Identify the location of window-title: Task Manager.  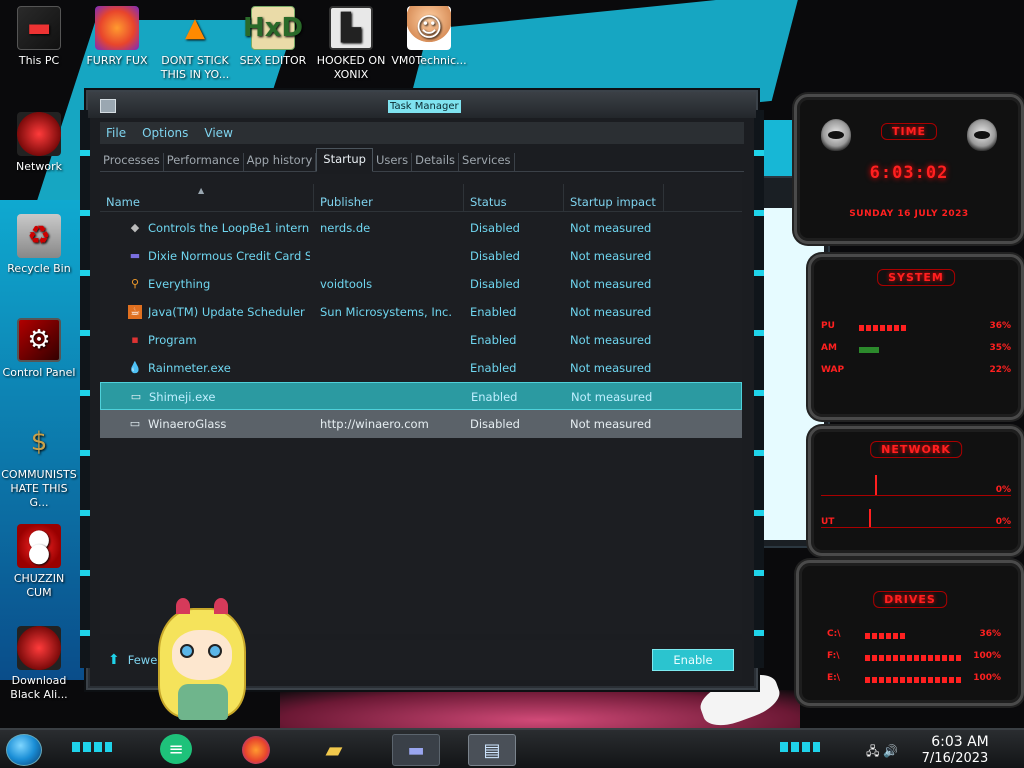
(424, 106).